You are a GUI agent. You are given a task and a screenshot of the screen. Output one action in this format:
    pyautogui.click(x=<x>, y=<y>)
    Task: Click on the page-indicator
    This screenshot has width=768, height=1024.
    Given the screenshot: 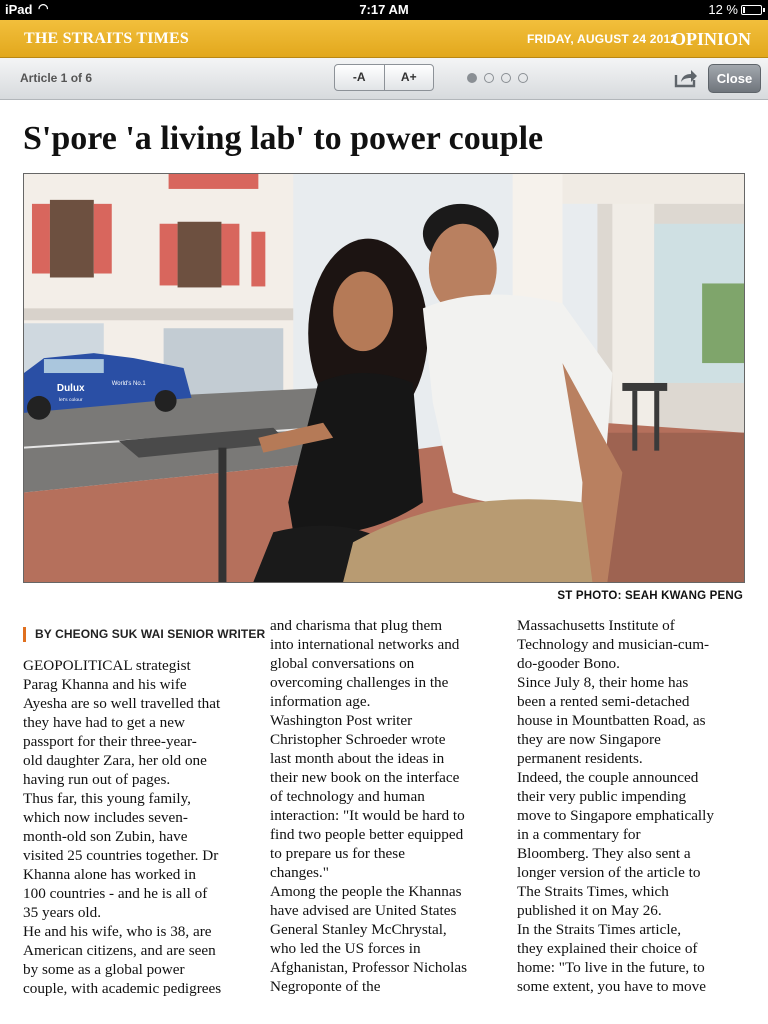 What is the action you would take?
    pyautogui.click(x=497, y=78)
    